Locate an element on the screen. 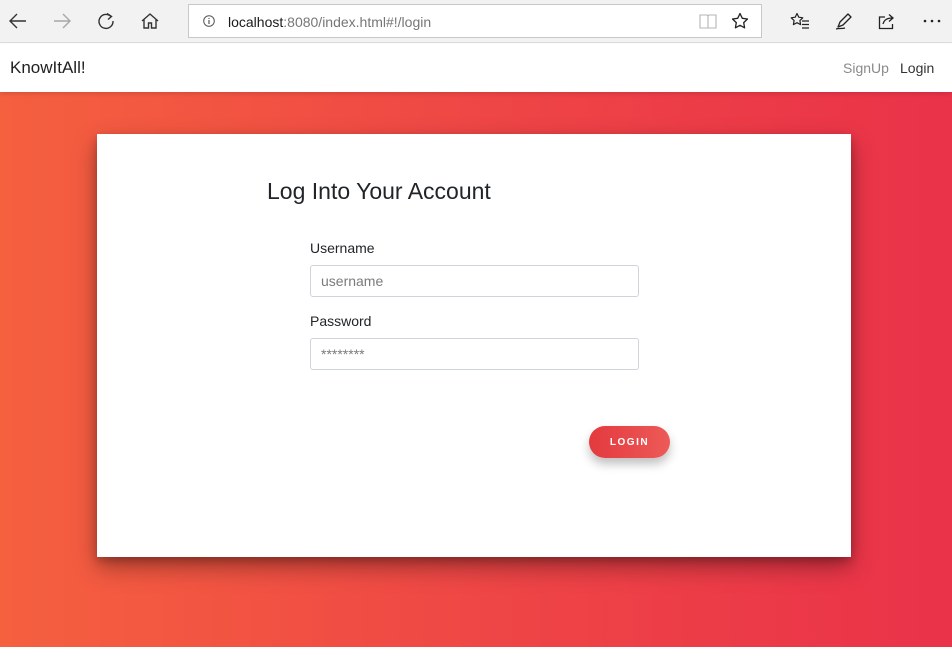 The height and width of the screenshot is (647, 952). info-icon is located at coordinates (209, 21).